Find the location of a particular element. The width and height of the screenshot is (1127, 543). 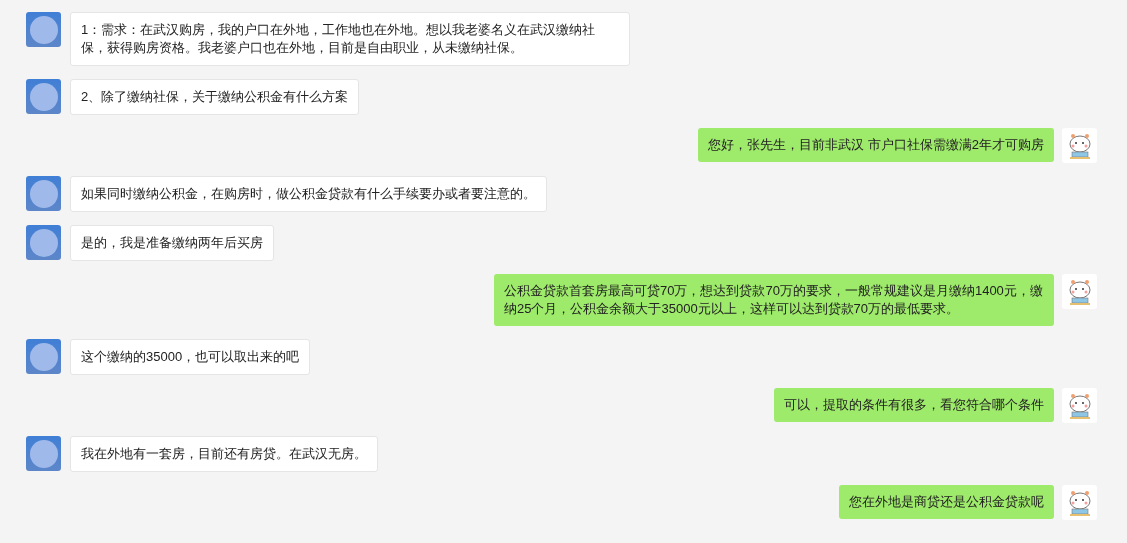

message-bubble: 我在外地有一套房，目前还有房贷。在武汉无房。 is located at coordinates (224, 454).